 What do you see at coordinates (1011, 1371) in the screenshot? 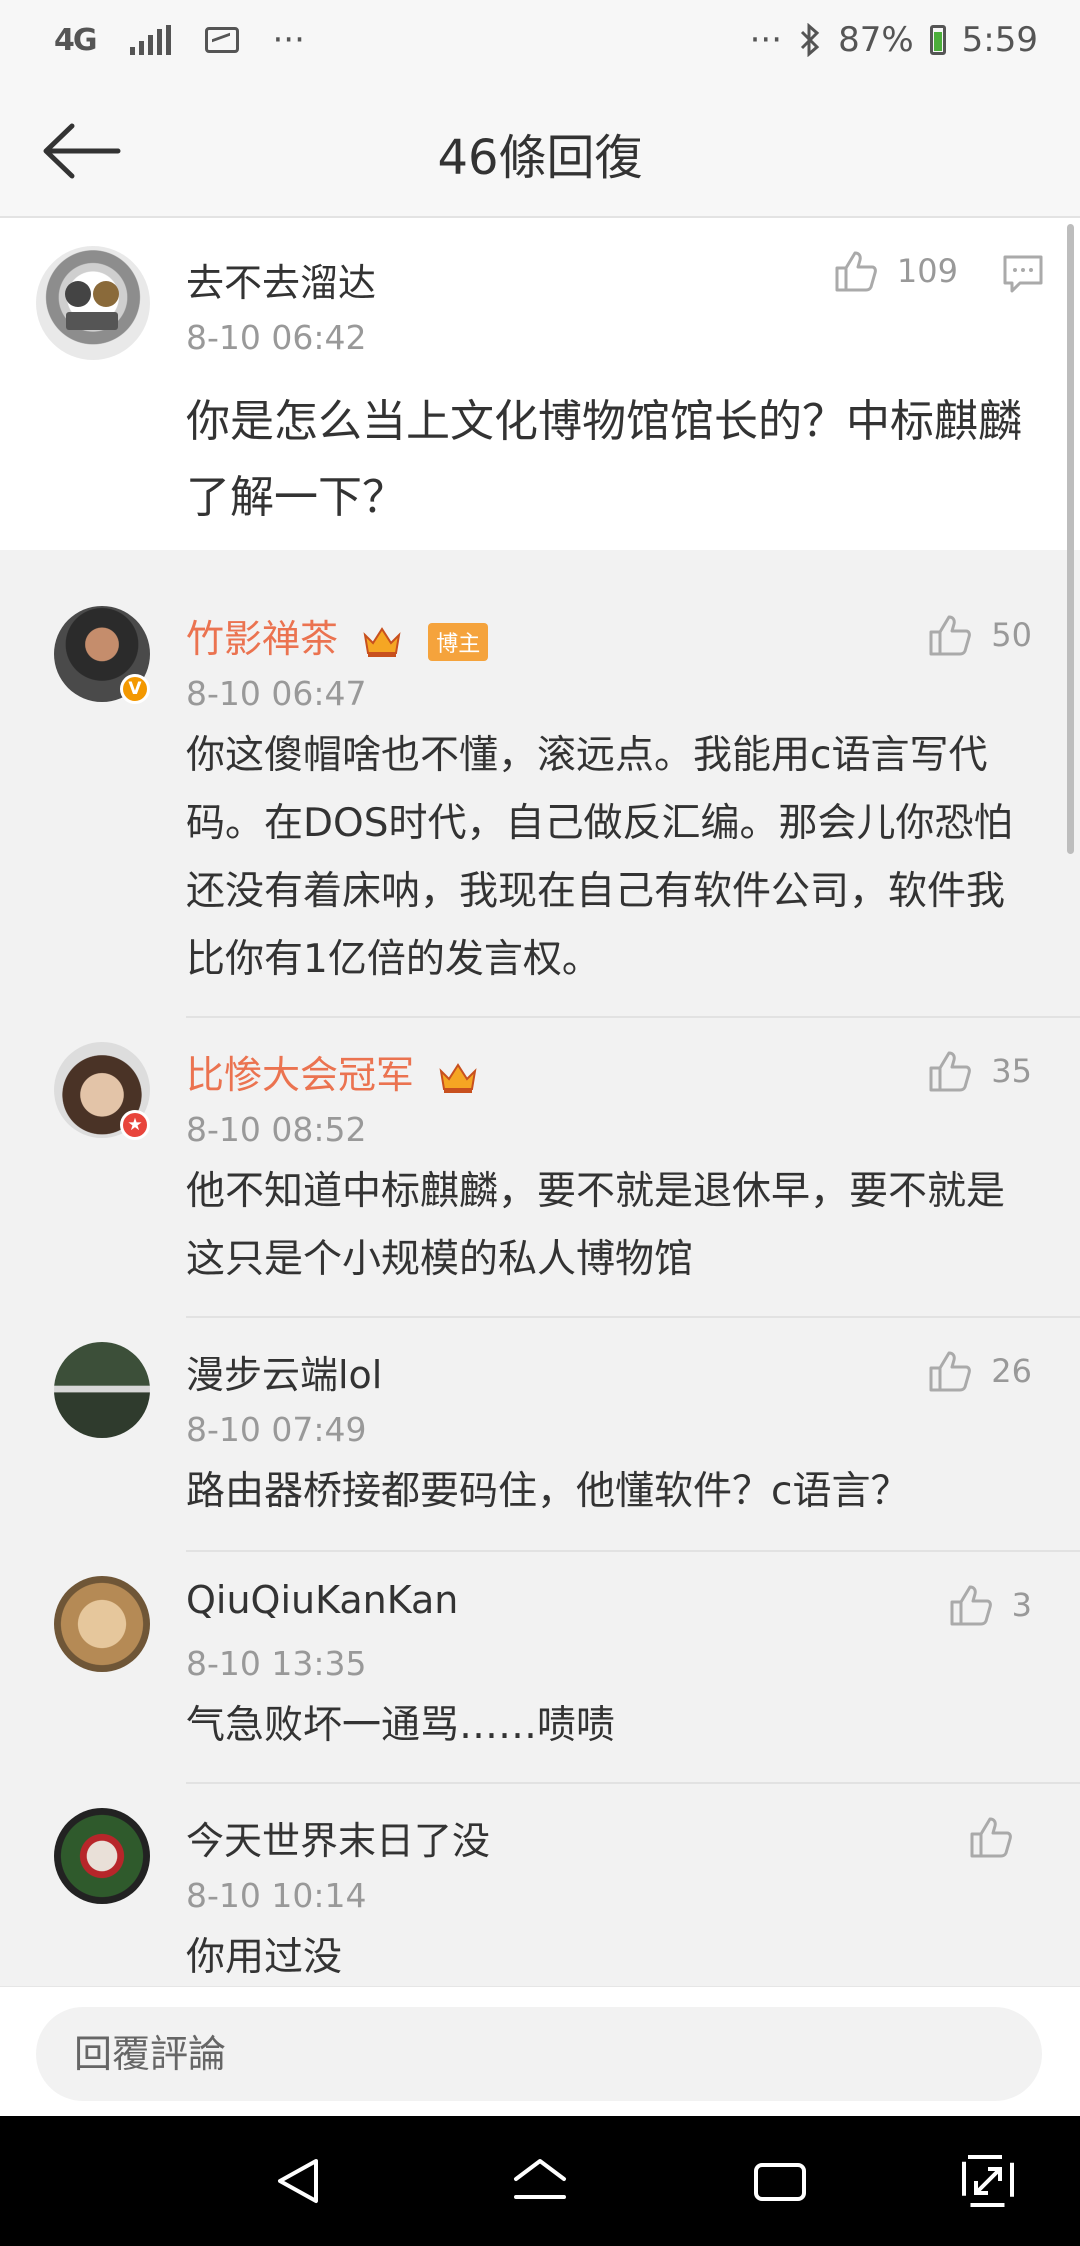
I see `like-count: 26` at bounding box center [1011, 1371].